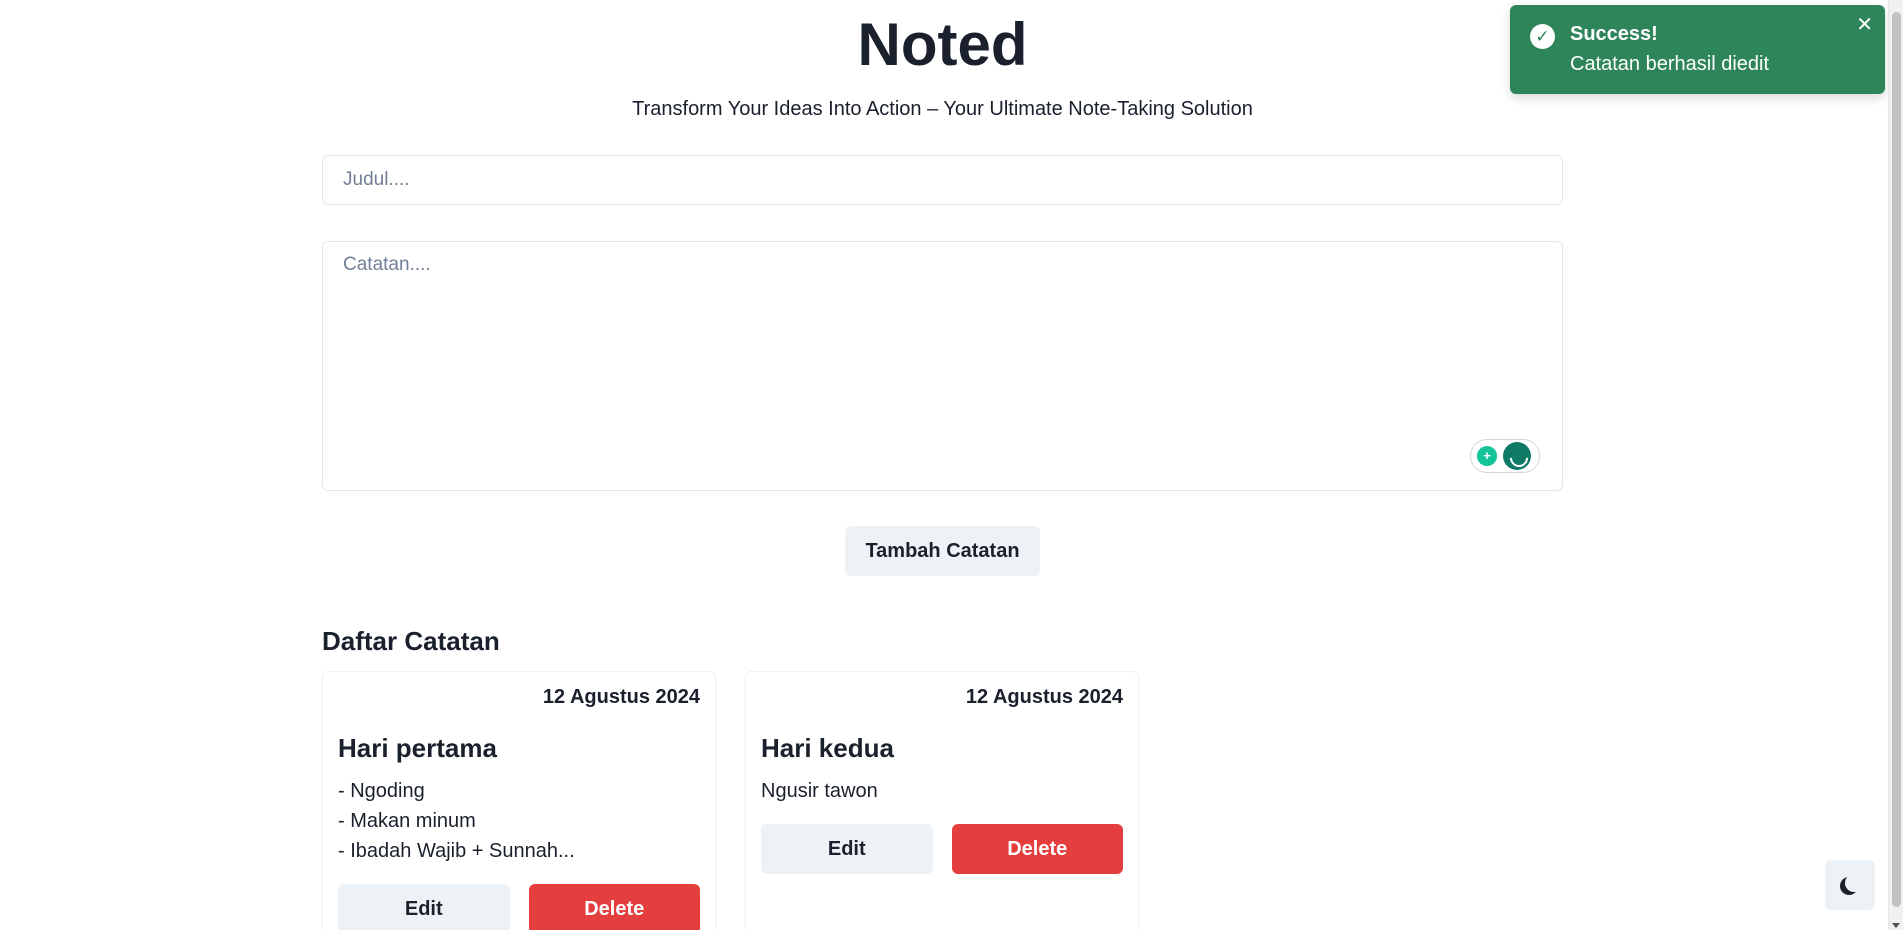 The width and height of the screenshot is (1903, 930). What do you see at coordinates (1542, 36) in the screenshot?
I see `check-circle-icon: ✓` at bounding box center [1542, 36].